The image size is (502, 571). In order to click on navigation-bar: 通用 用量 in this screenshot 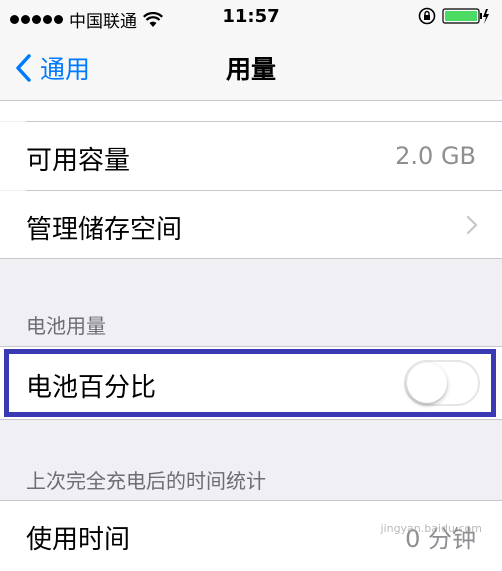, I will do `click(251, 67)`.